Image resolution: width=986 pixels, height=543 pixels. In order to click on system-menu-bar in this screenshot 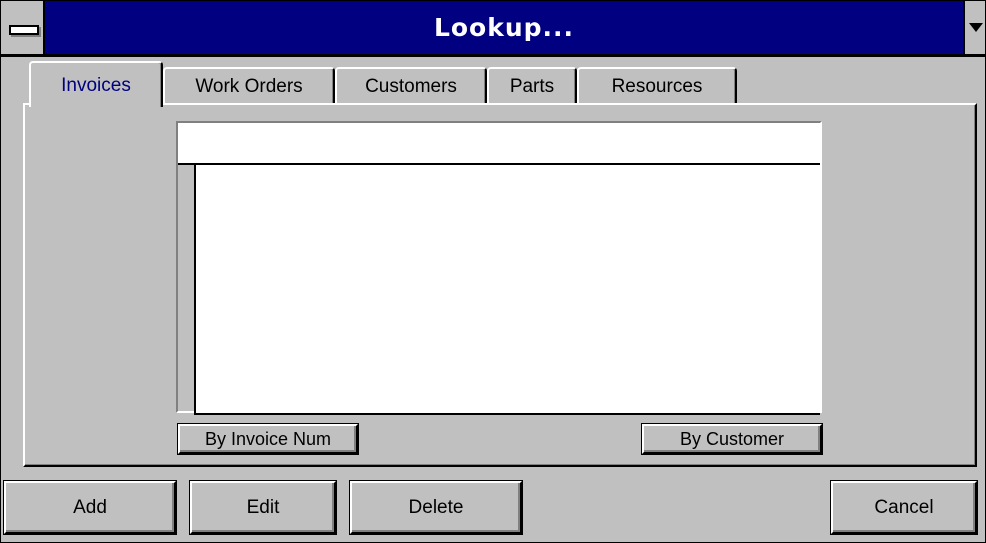, I will do `click(24, 30)`.